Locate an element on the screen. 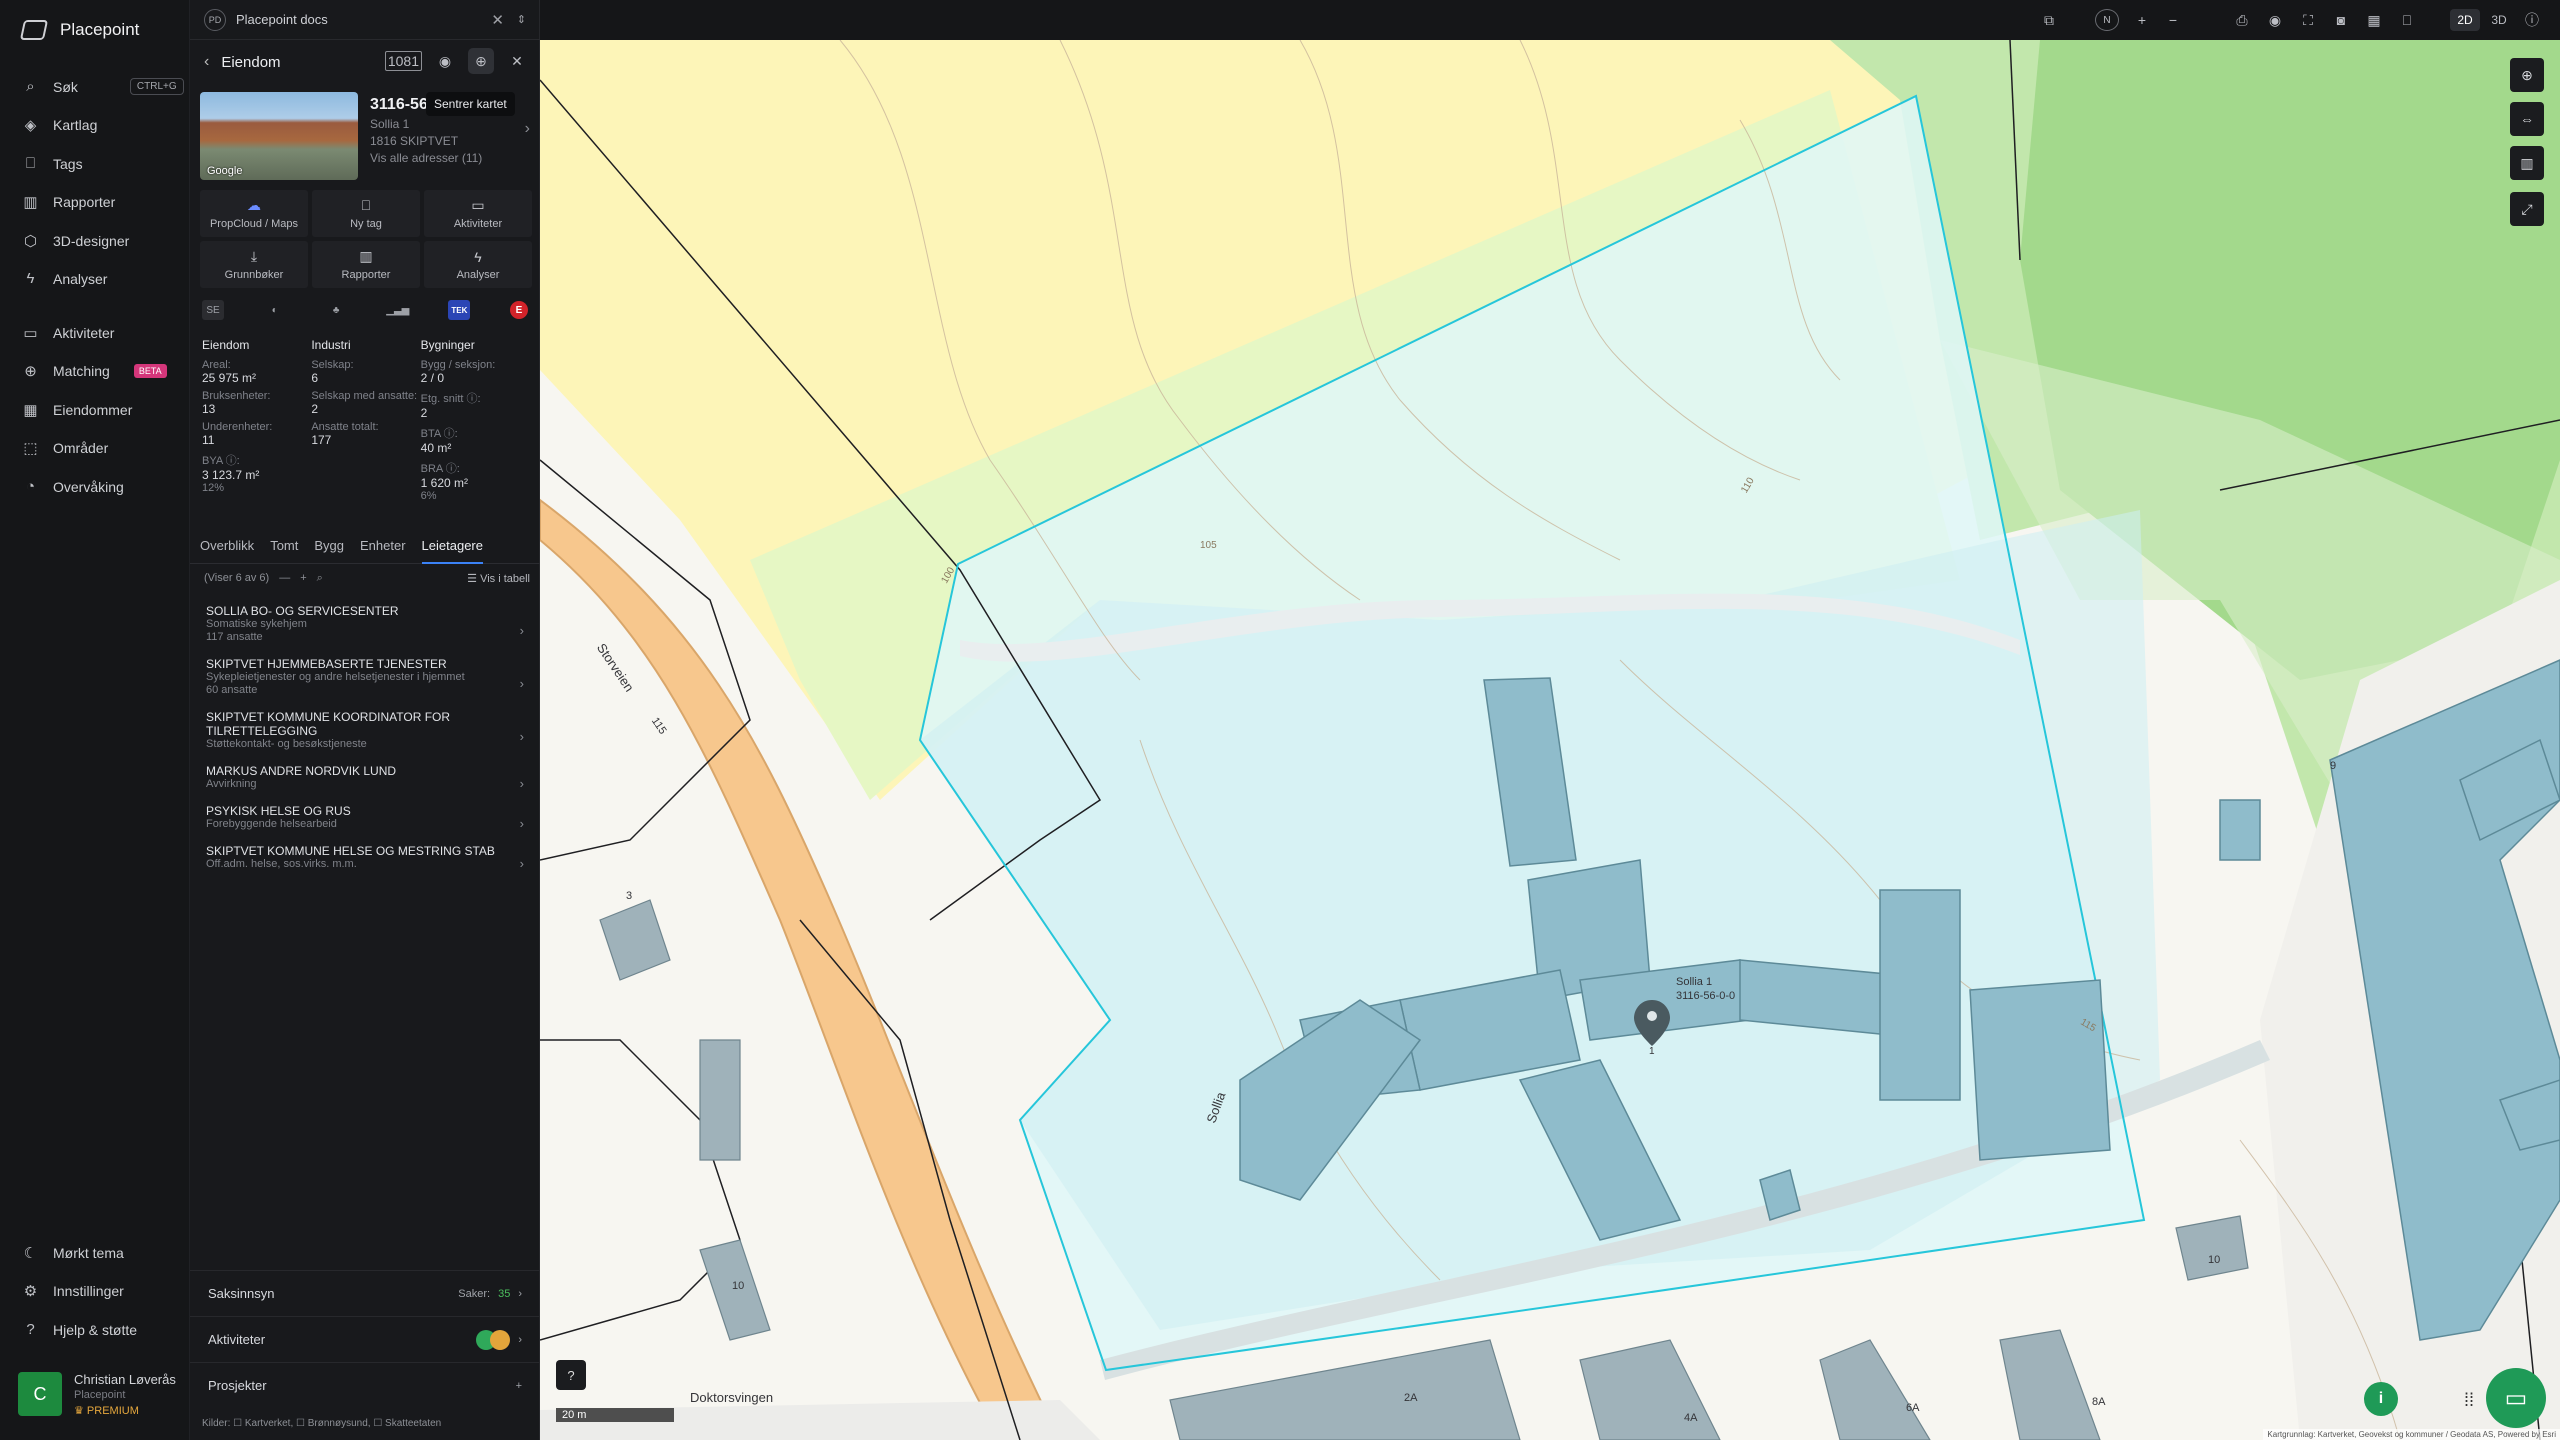 This screenshot has width=2560, height=1440. map-help-button: ? is located at coordinates (571, 1375).